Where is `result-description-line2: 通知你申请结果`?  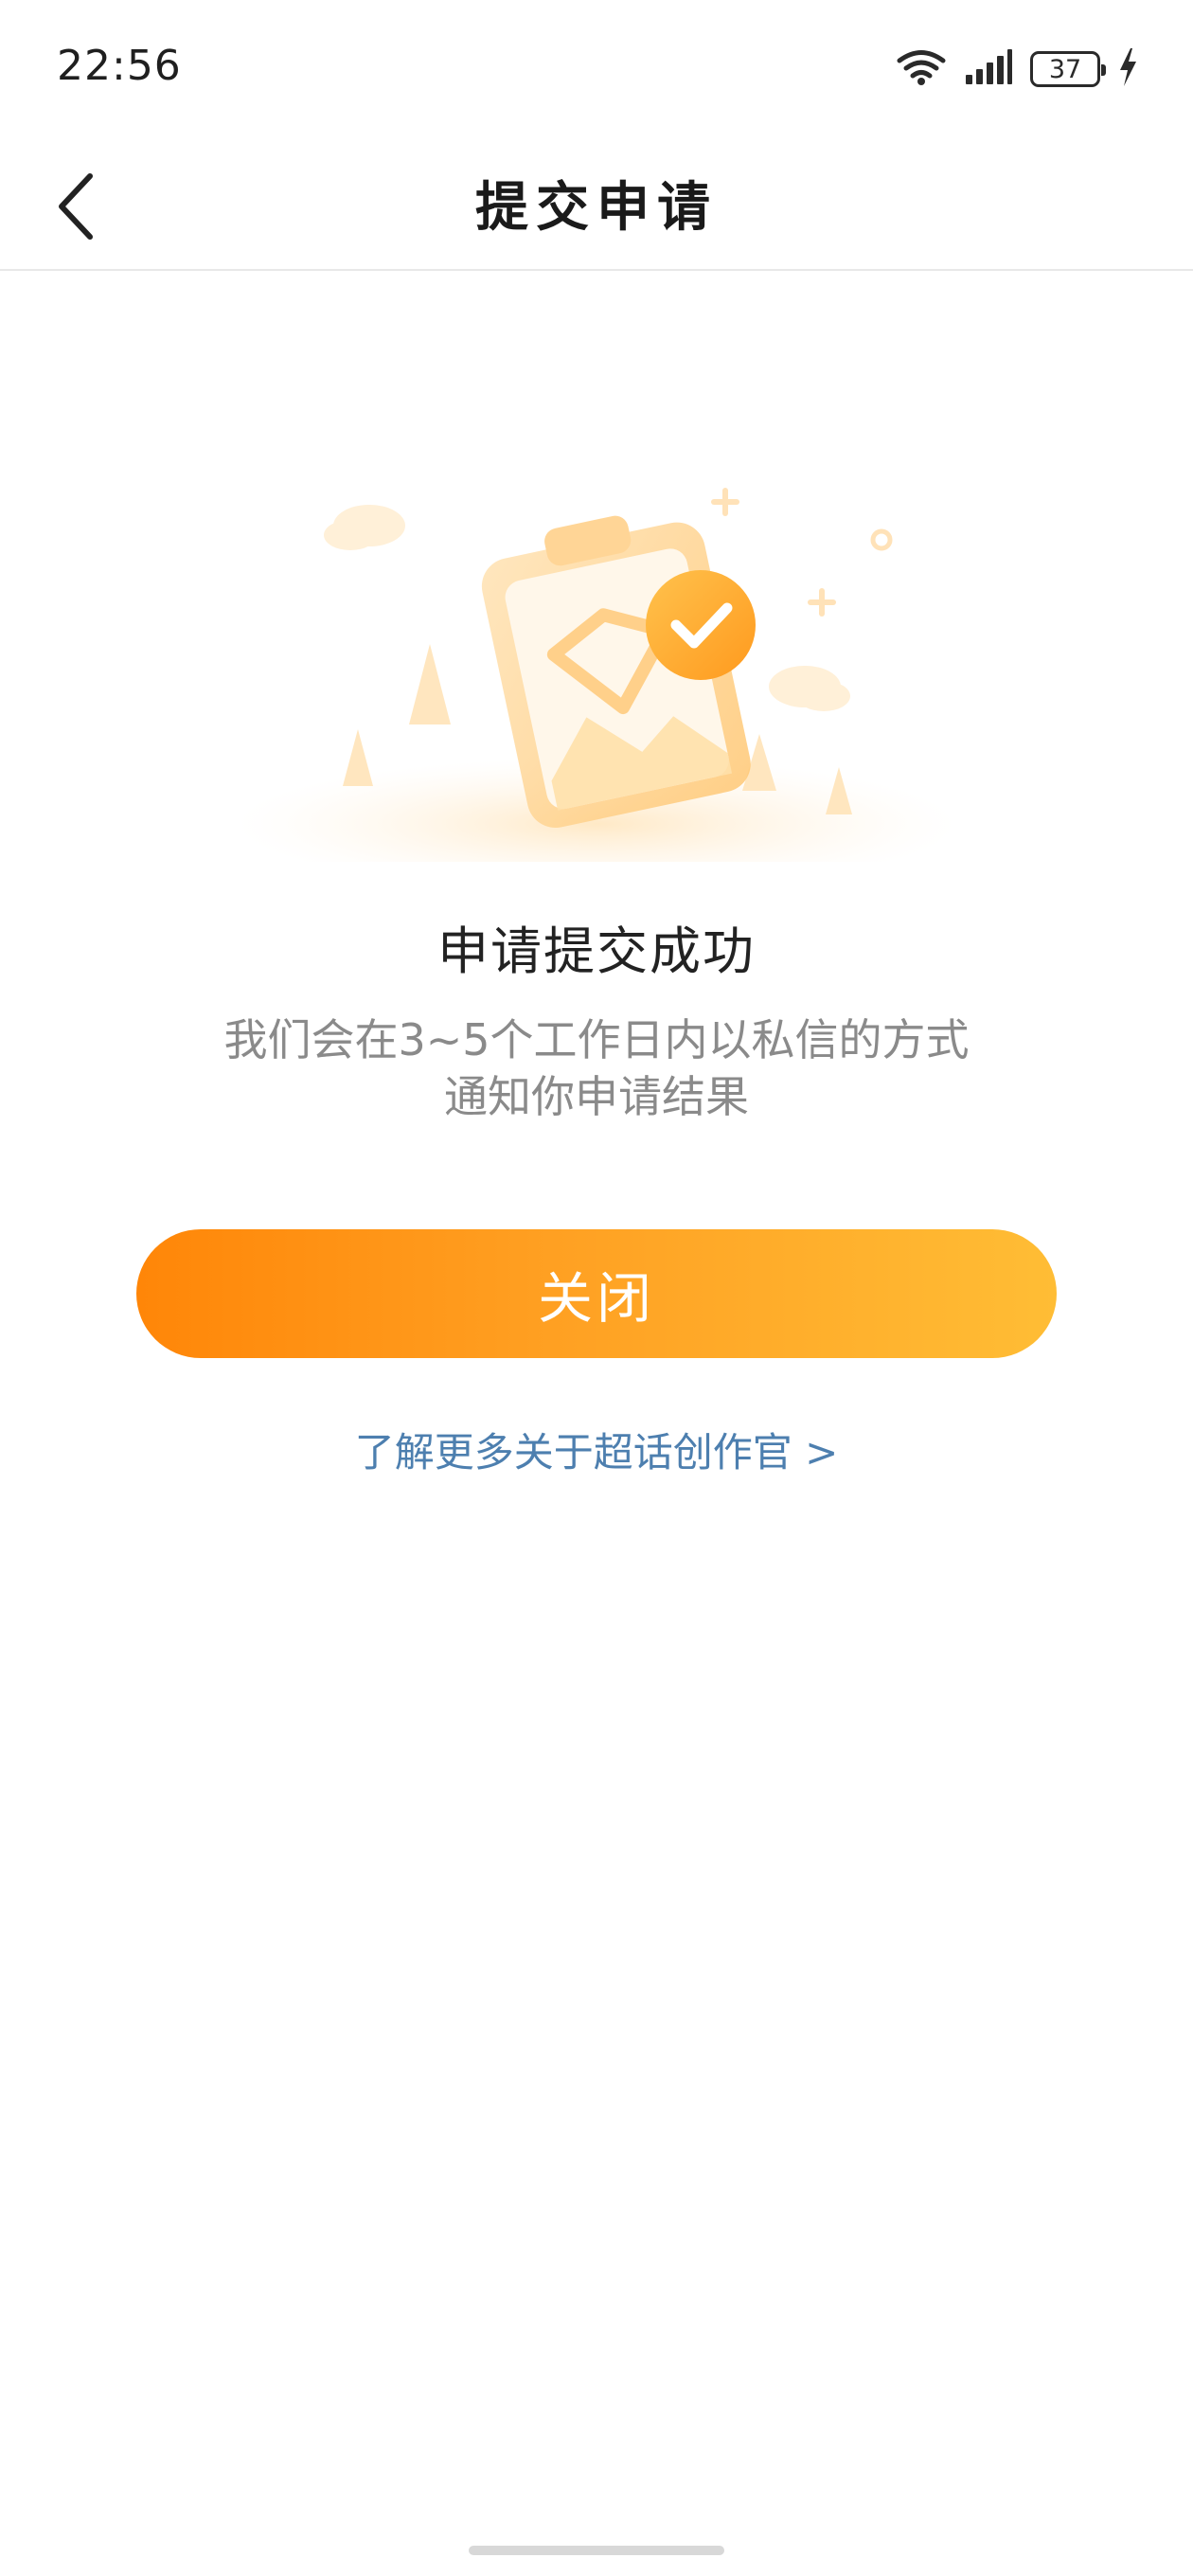 result-description-line2: 通知你申请结果 is located at coordinates (596, 1096).